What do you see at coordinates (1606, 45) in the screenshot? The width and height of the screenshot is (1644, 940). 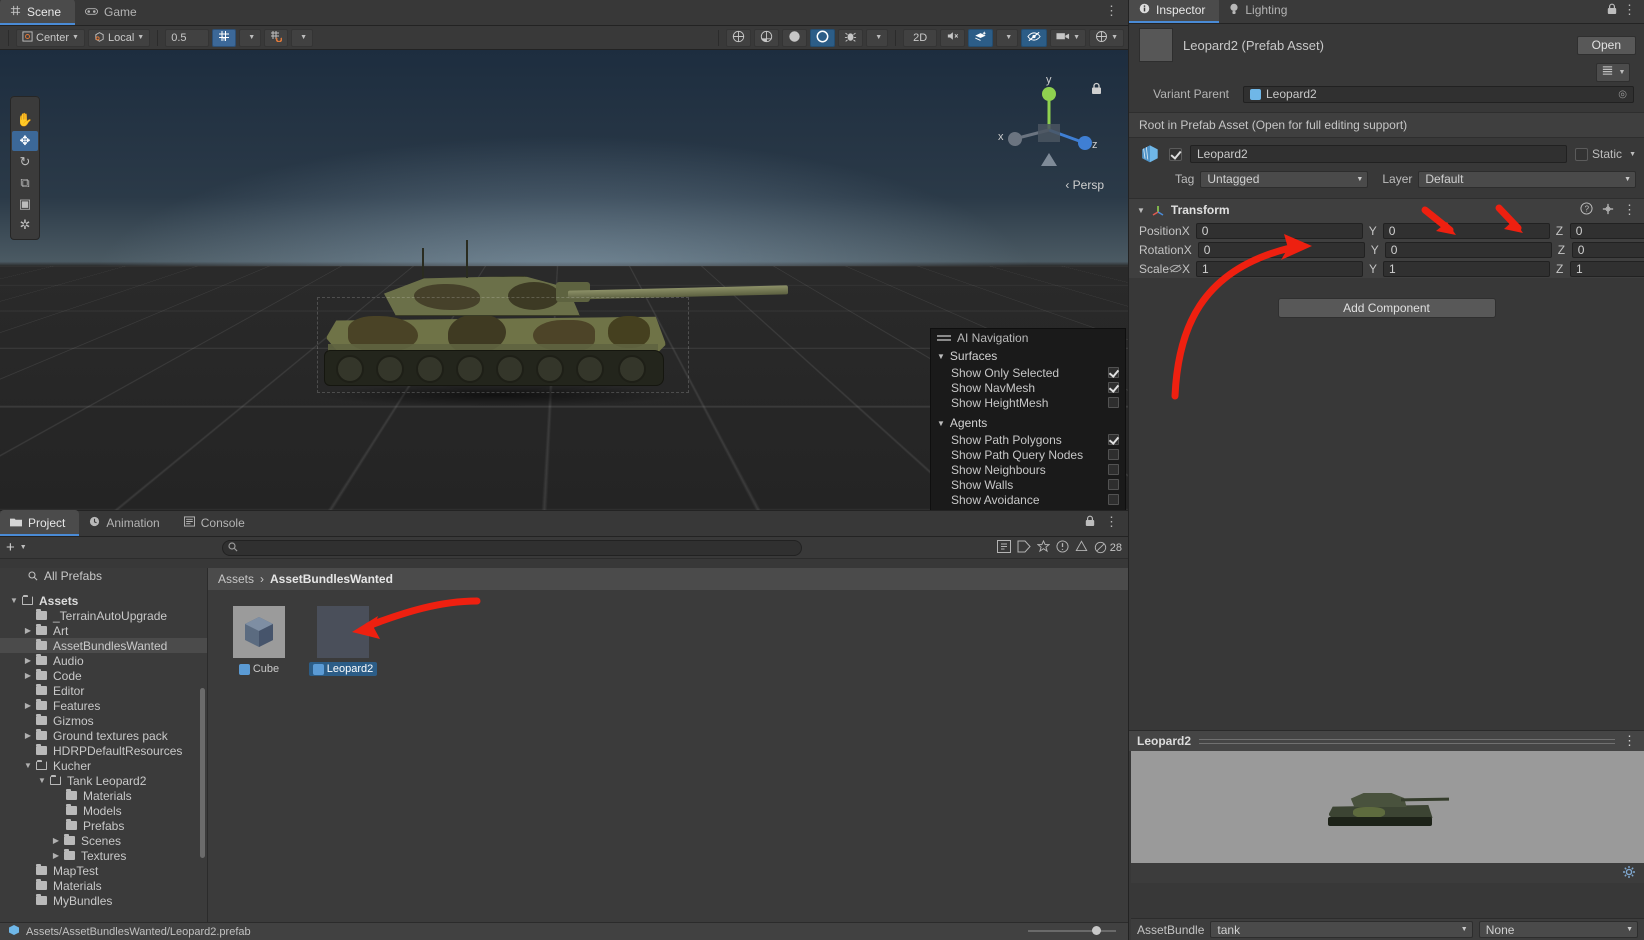 I see `open-prefab-button: Open` at bounding box center [1606, 45].